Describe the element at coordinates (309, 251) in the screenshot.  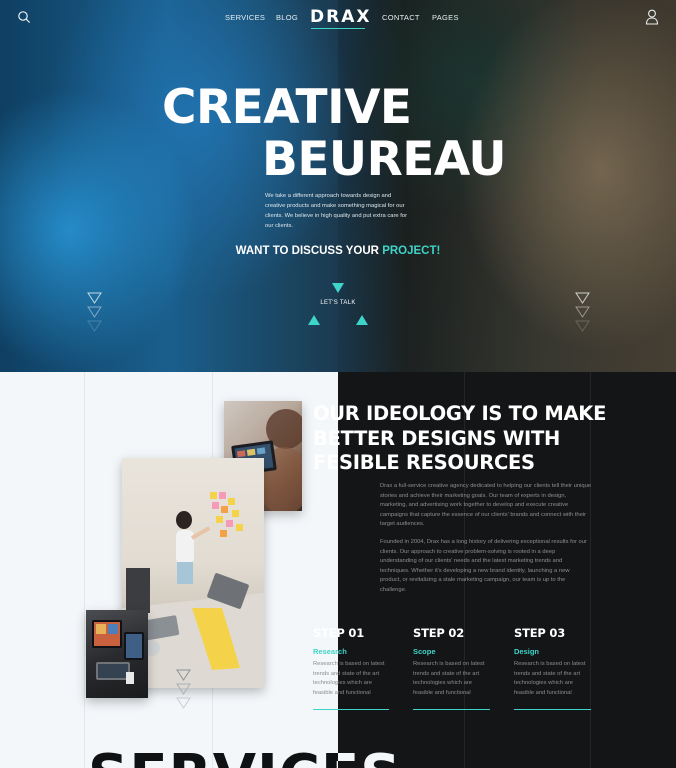
I see `hero-cta-prefix: WANT TO DISCUSS YOUR` at that location.